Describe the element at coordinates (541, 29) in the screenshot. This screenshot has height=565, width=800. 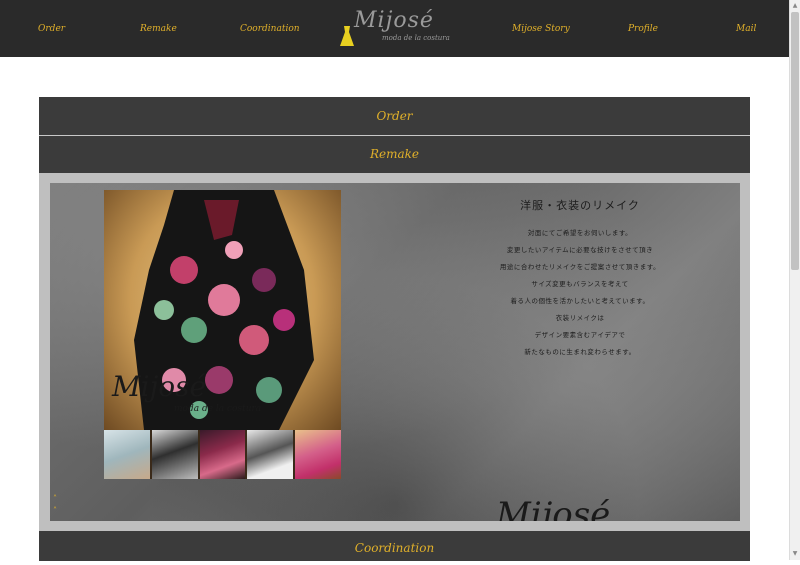
I see `nav-mijose-story: Mijose Story` at that location.